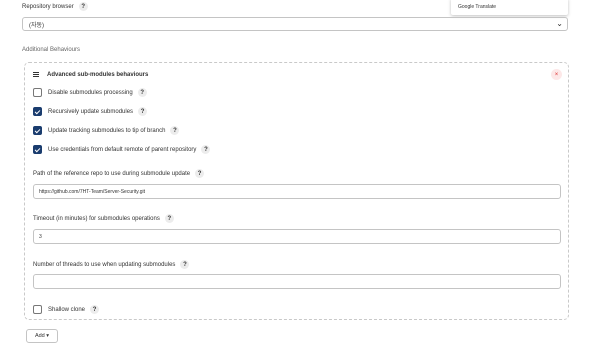 This screenshot has width=600, height=353. Describe the element at coordinates (51, 50) in the screenshot. I see `additional-behaviours-label: Additional Behaviours` at that location.